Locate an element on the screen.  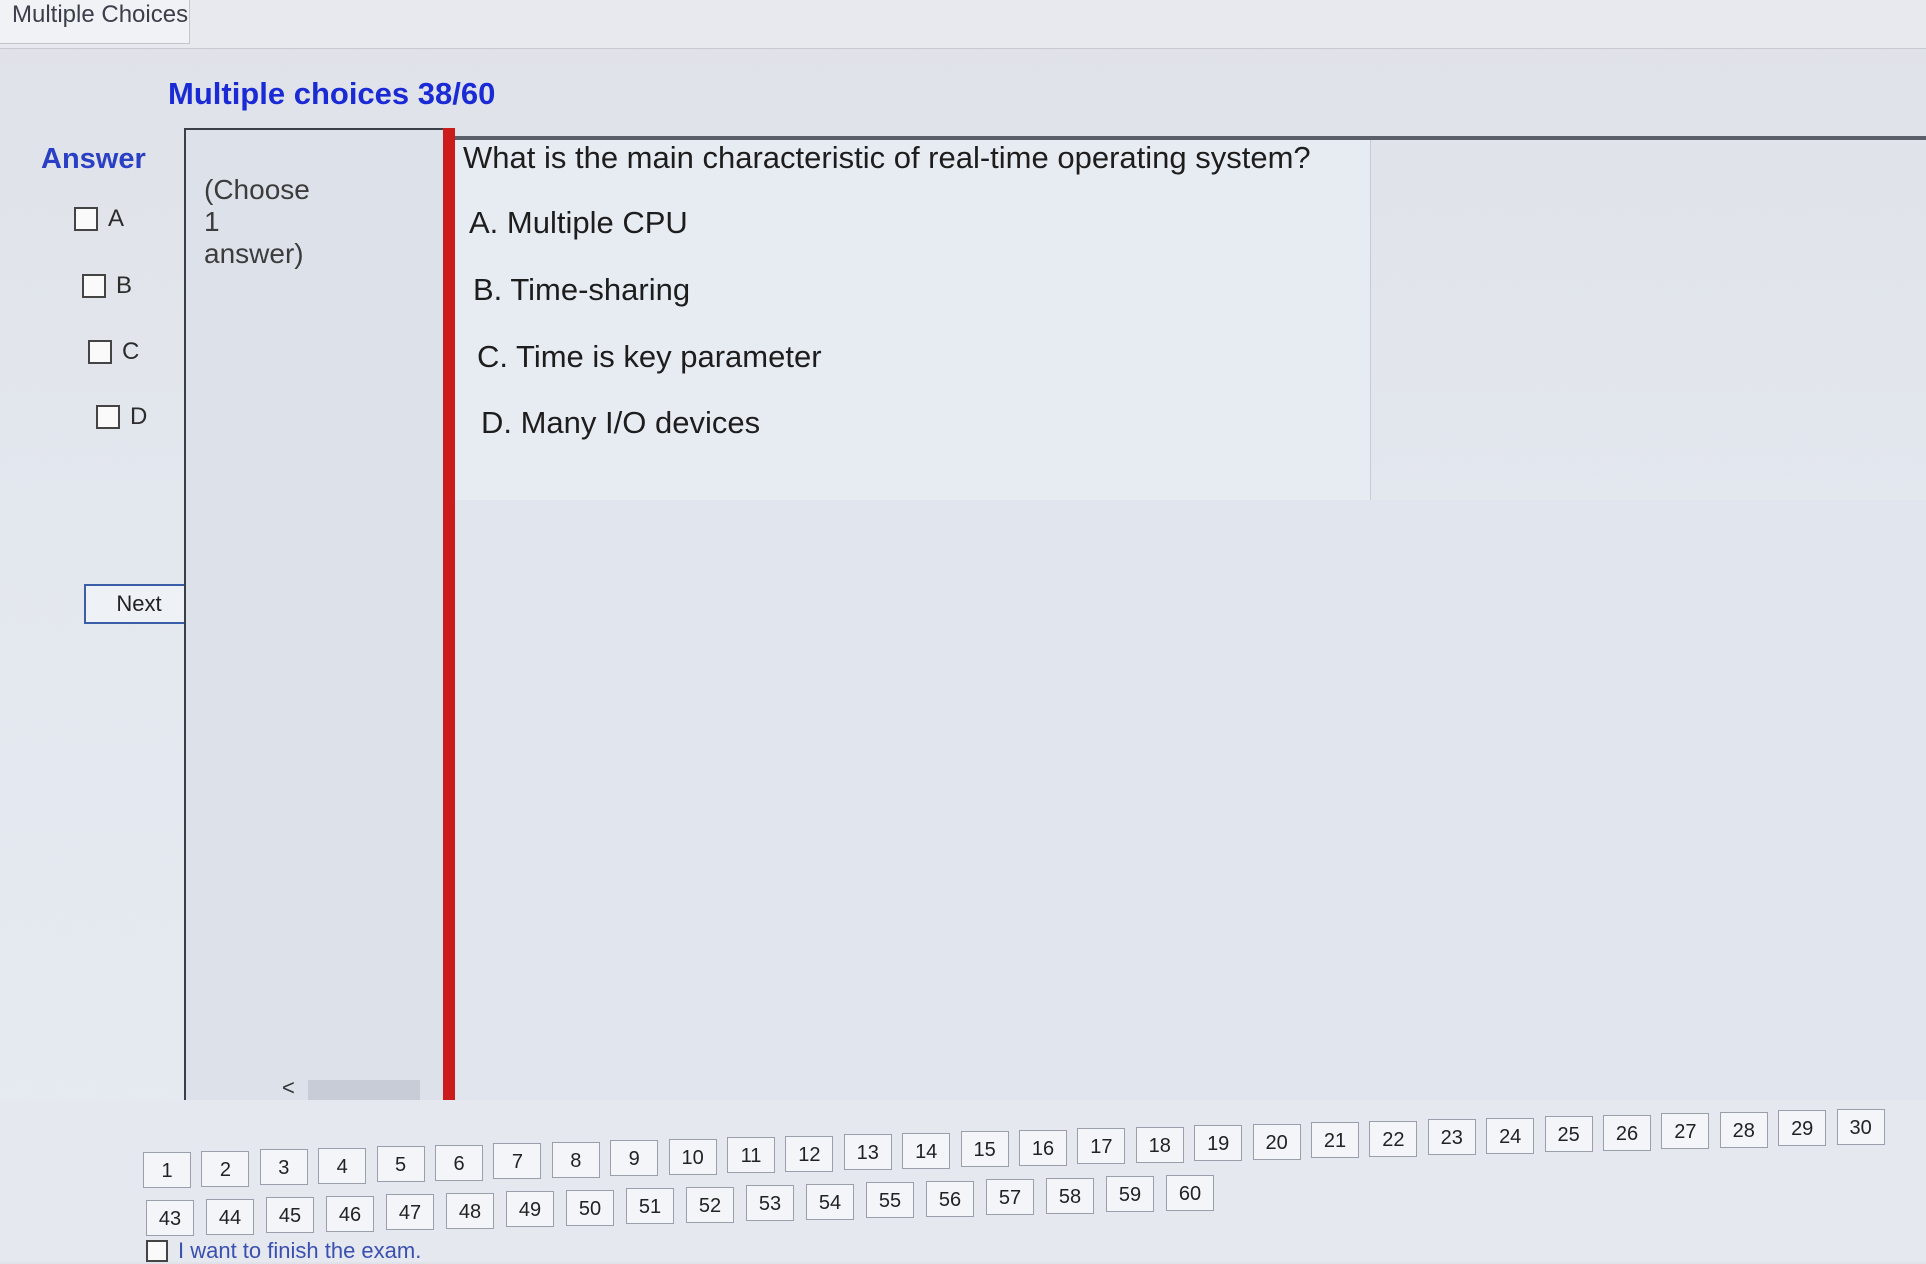
question-option-c: C. Time is key parameter is located at coordinates (649, 356).